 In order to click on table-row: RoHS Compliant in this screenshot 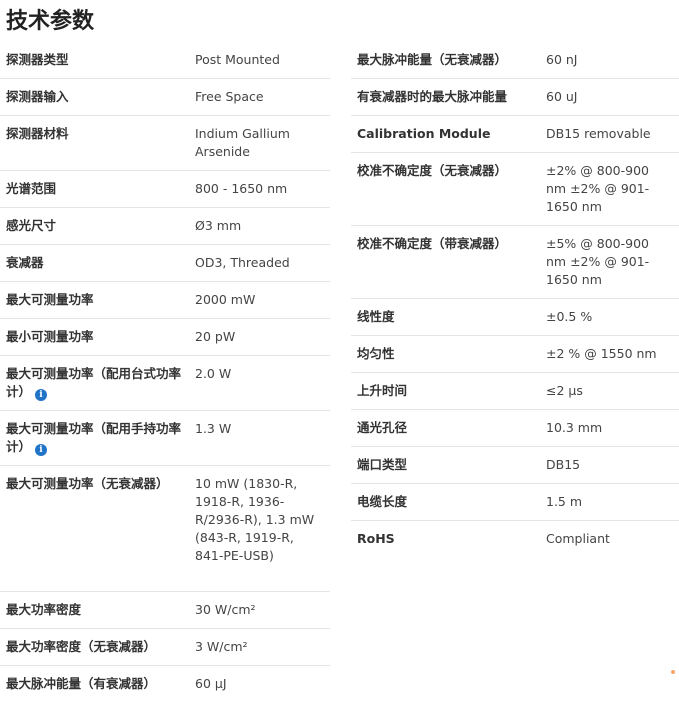, I will do `click(515, 539)`.